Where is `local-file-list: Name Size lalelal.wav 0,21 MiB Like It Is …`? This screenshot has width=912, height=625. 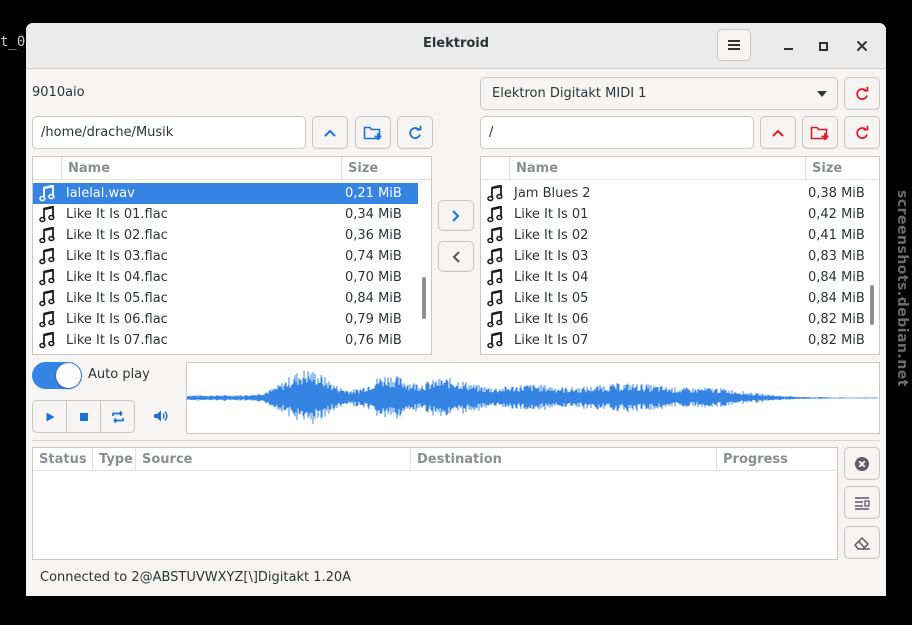 local-file-list: Name Size lalelal.wav 0,21 MiB Like It Is … is located at coordinates (232, 255).